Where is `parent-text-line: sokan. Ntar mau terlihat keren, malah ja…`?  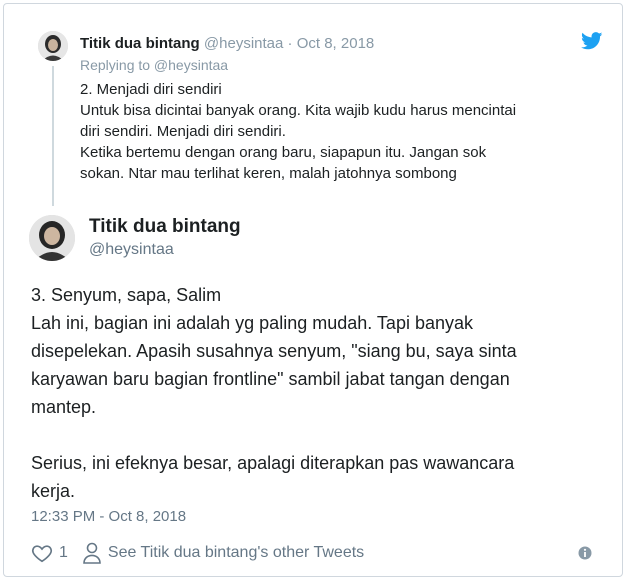
parent-text-line: sokan. Ntar mau terlihat keren, malah ja… is located at coordinates (268, 173).